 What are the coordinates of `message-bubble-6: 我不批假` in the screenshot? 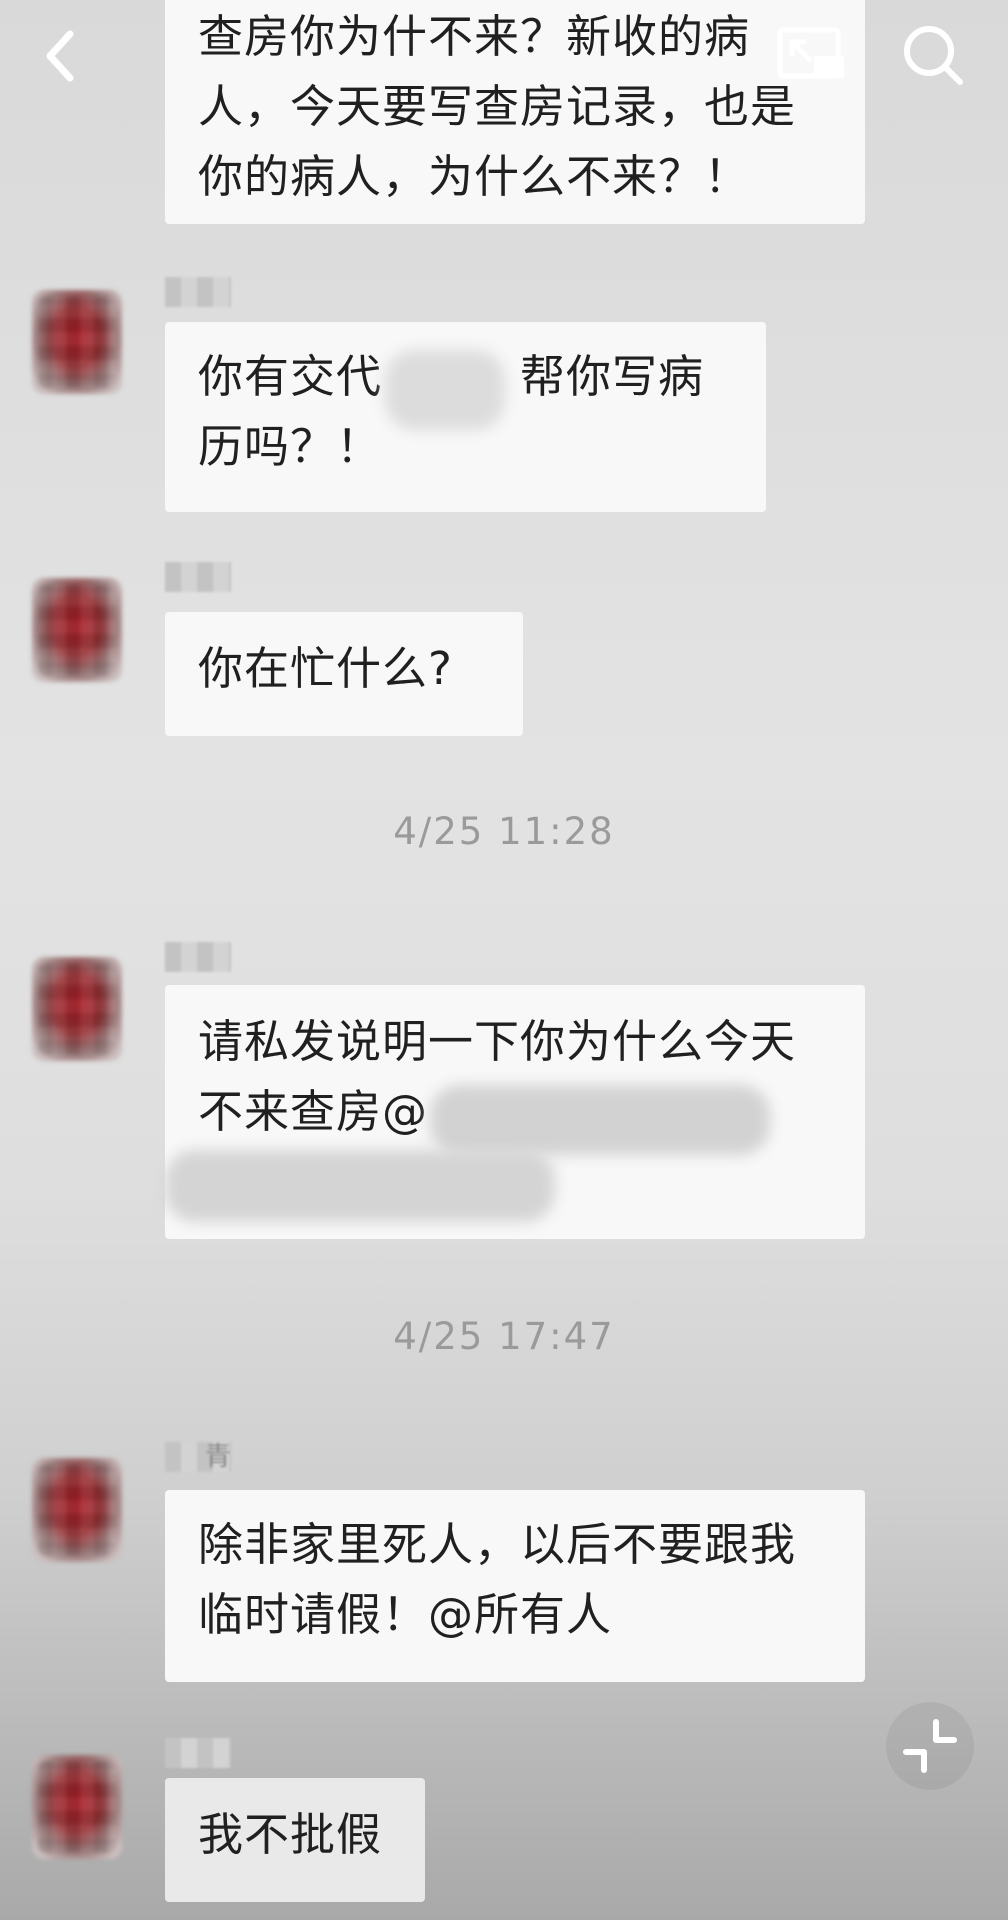 It's located at (295, 1840).